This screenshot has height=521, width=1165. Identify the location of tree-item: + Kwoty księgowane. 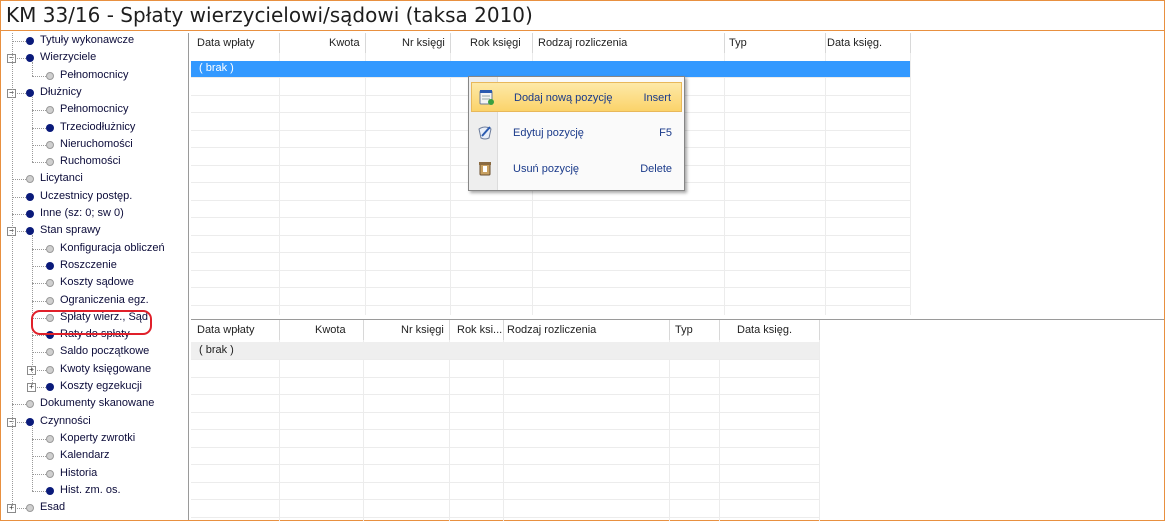
(94, 370).